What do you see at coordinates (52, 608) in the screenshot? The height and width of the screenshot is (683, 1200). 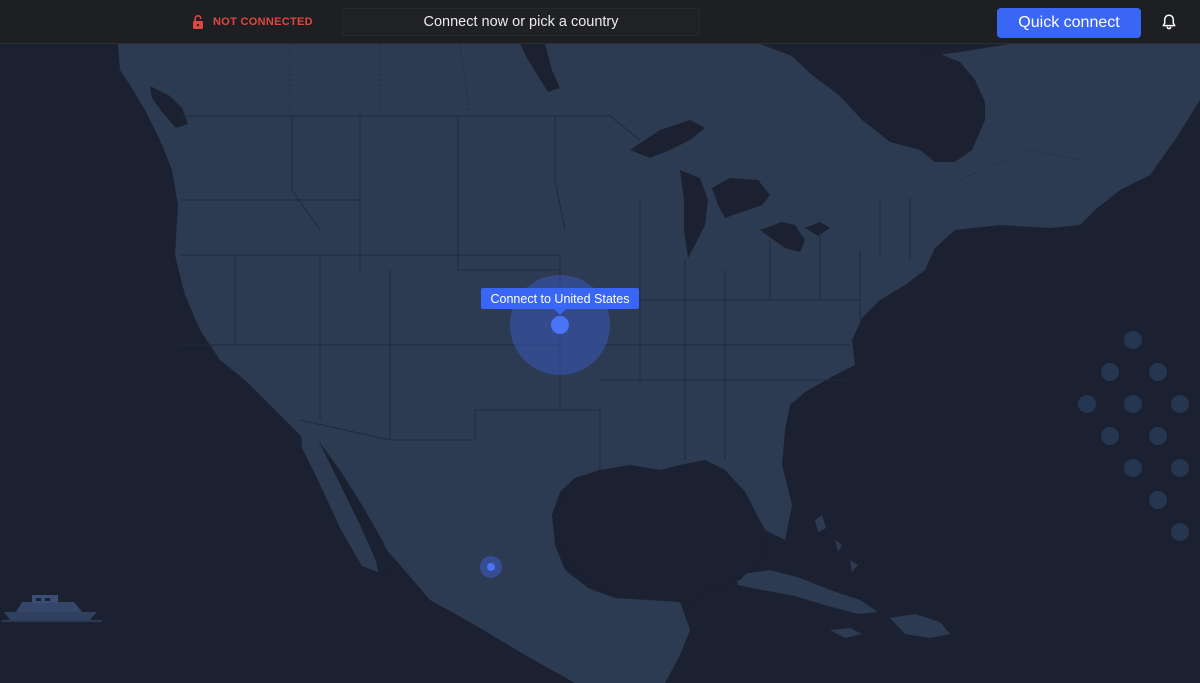 I see `boat-icon` at bounding box center [52, 608].